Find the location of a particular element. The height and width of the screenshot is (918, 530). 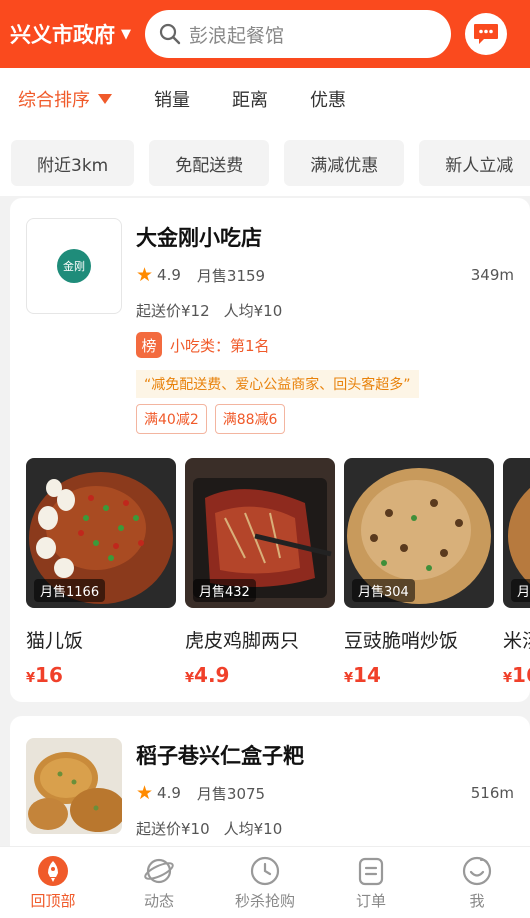

dish-name: 豆豉脆哨炒饭 is located at coordinates (401, 641).